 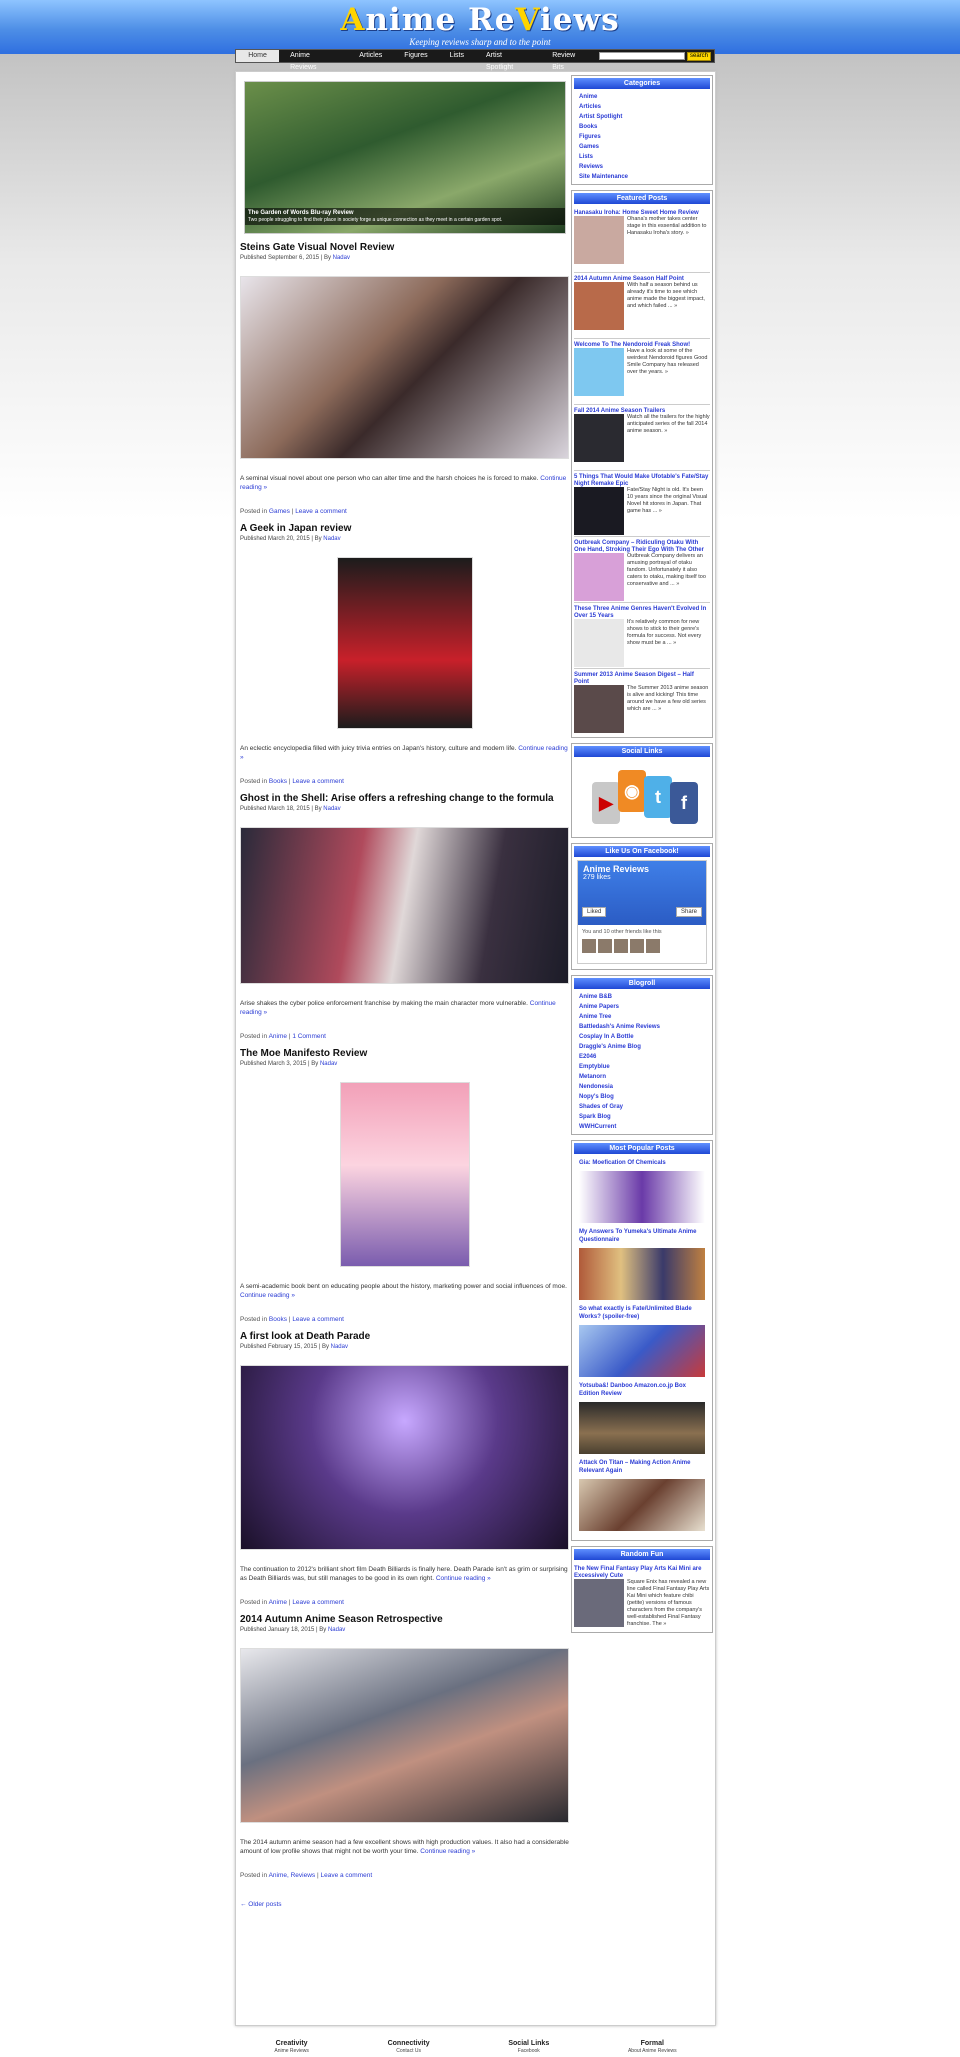 I want to click on blogroll-link: Nendonesia, so click(x=596, y=1087).